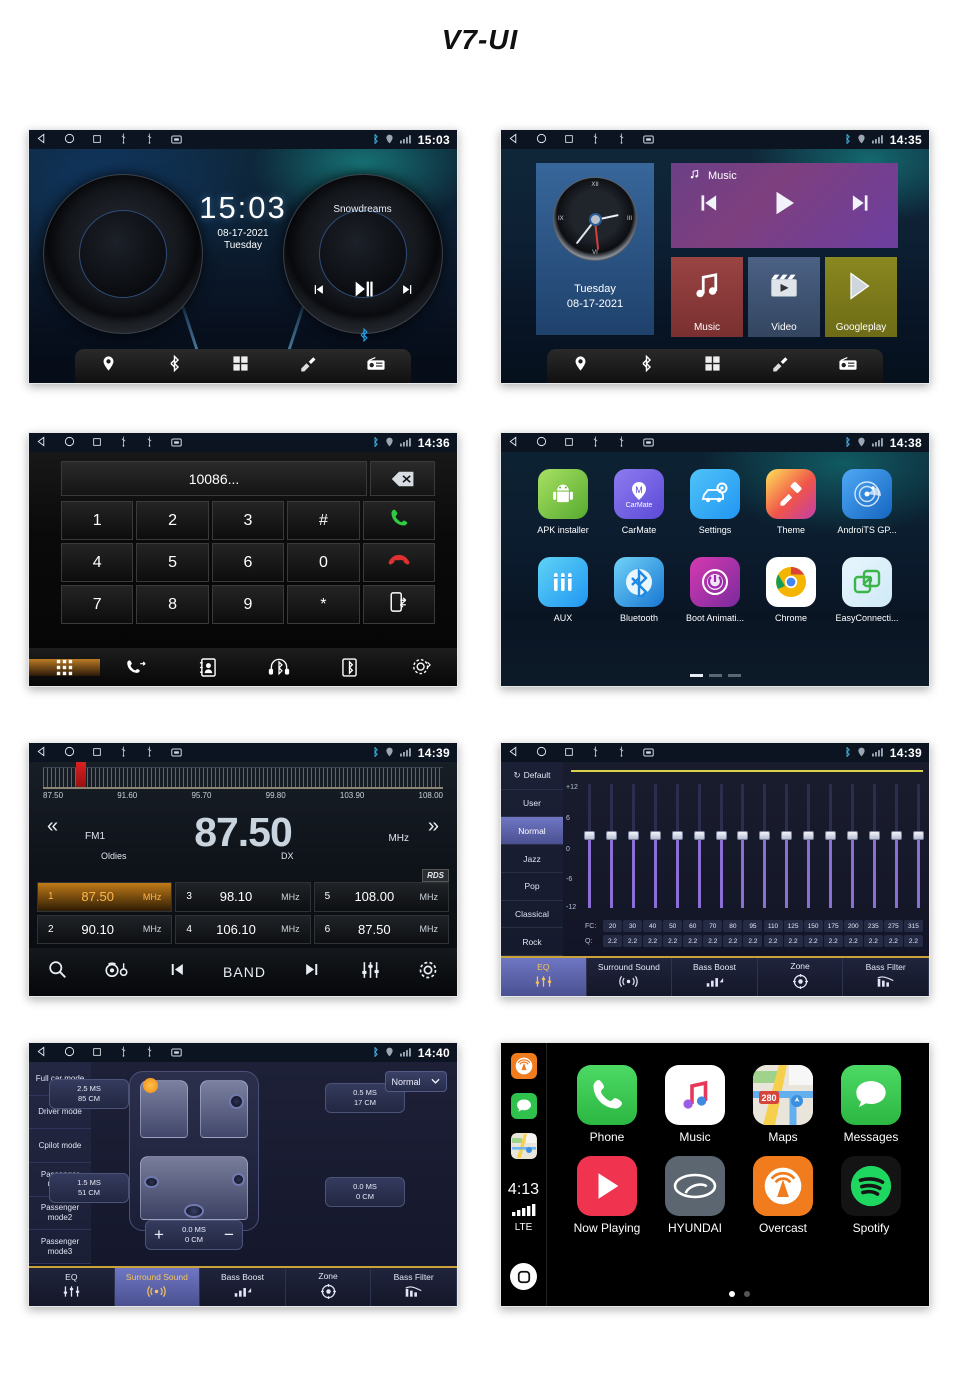 This screenshot has width=960, height=1379. I want to click on eq-fc-cell: 315, so click(913, 926).